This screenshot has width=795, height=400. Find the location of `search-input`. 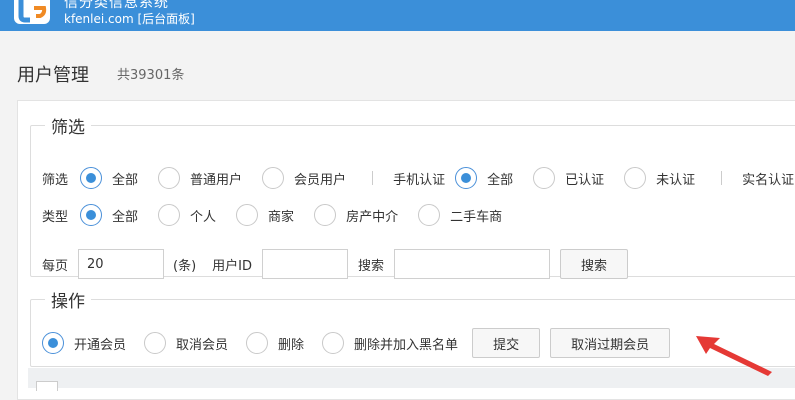

search-input is located at coordinates (472, 264).